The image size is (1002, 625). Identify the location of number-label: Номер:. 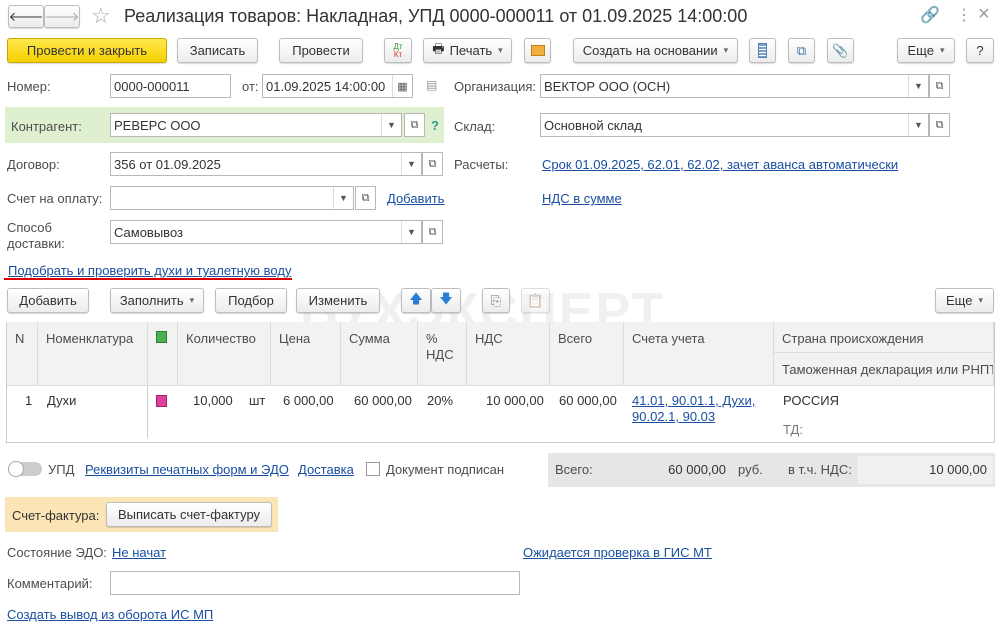
(29, 86).